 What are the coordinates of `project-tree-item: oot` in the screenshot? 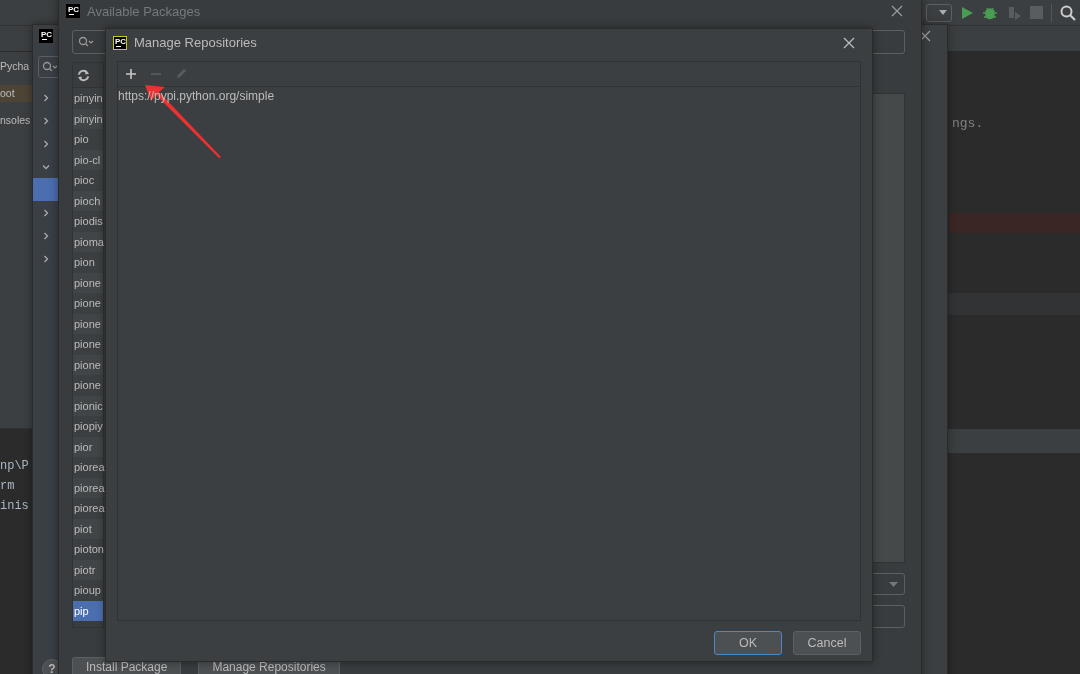 It's located at (16, 93).